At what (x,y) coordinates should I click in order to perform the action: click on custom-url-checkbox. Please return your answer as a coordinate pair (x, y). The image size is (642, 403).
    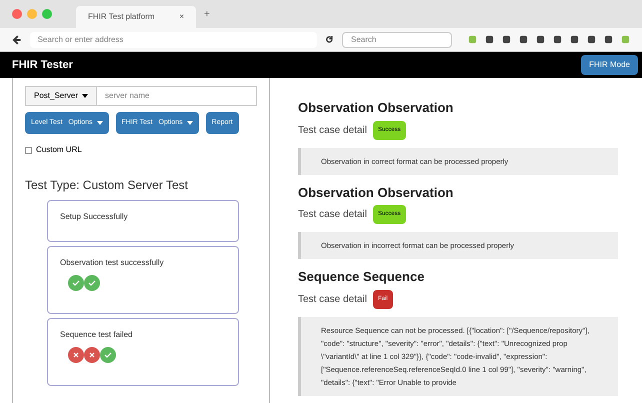
    Looking at the image, I should click on (28, 150).